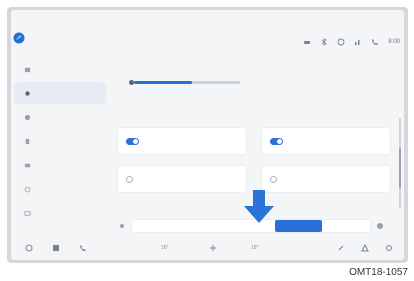 The height and width of the screenshot is (281, 414). I want to click on bottom-phone-button, so click(83, 248).